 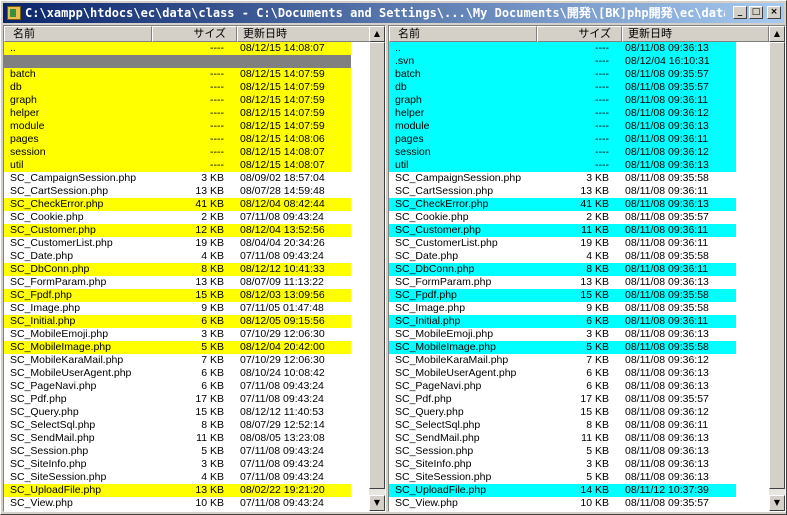 I want to click on right-file-row: SC_CheckError.php 41 KB 08/11/08 09:36:13, so click(x=562, y=204).